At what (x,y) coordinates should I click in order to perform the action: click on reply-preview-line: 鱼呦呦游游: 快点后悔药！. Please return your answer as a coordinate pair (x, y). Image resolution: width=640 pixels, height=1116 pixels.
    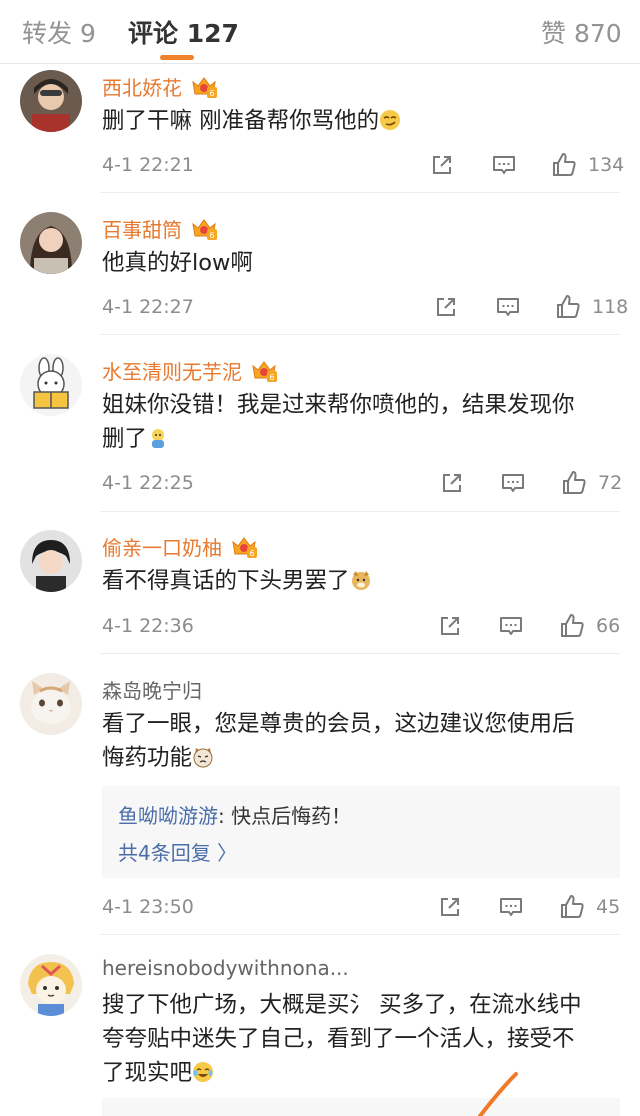
    Looking at the image, I should click on (234, 814).